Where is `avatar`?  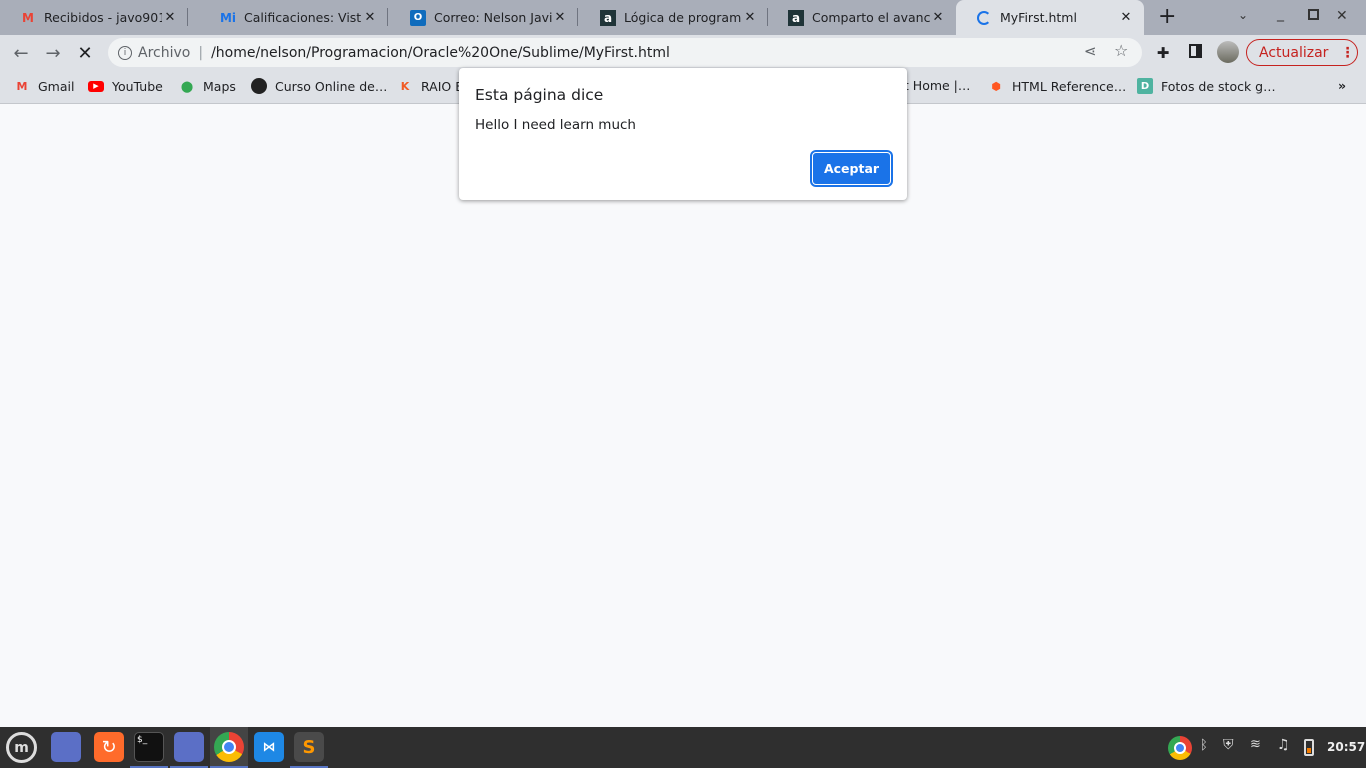
avatar is located at coordinates (1228, 52).